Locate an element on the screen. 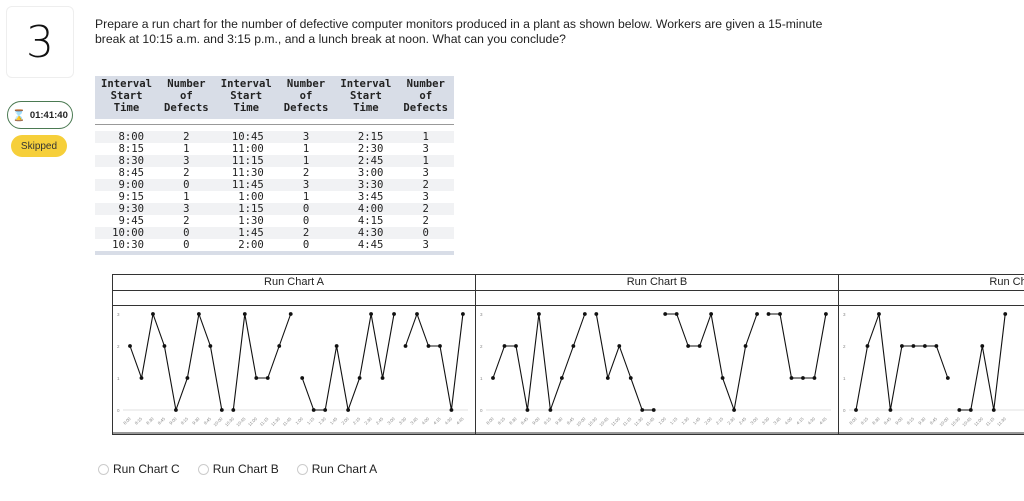  x-tick-label: 3:45 is located at coordinates (777, 421).